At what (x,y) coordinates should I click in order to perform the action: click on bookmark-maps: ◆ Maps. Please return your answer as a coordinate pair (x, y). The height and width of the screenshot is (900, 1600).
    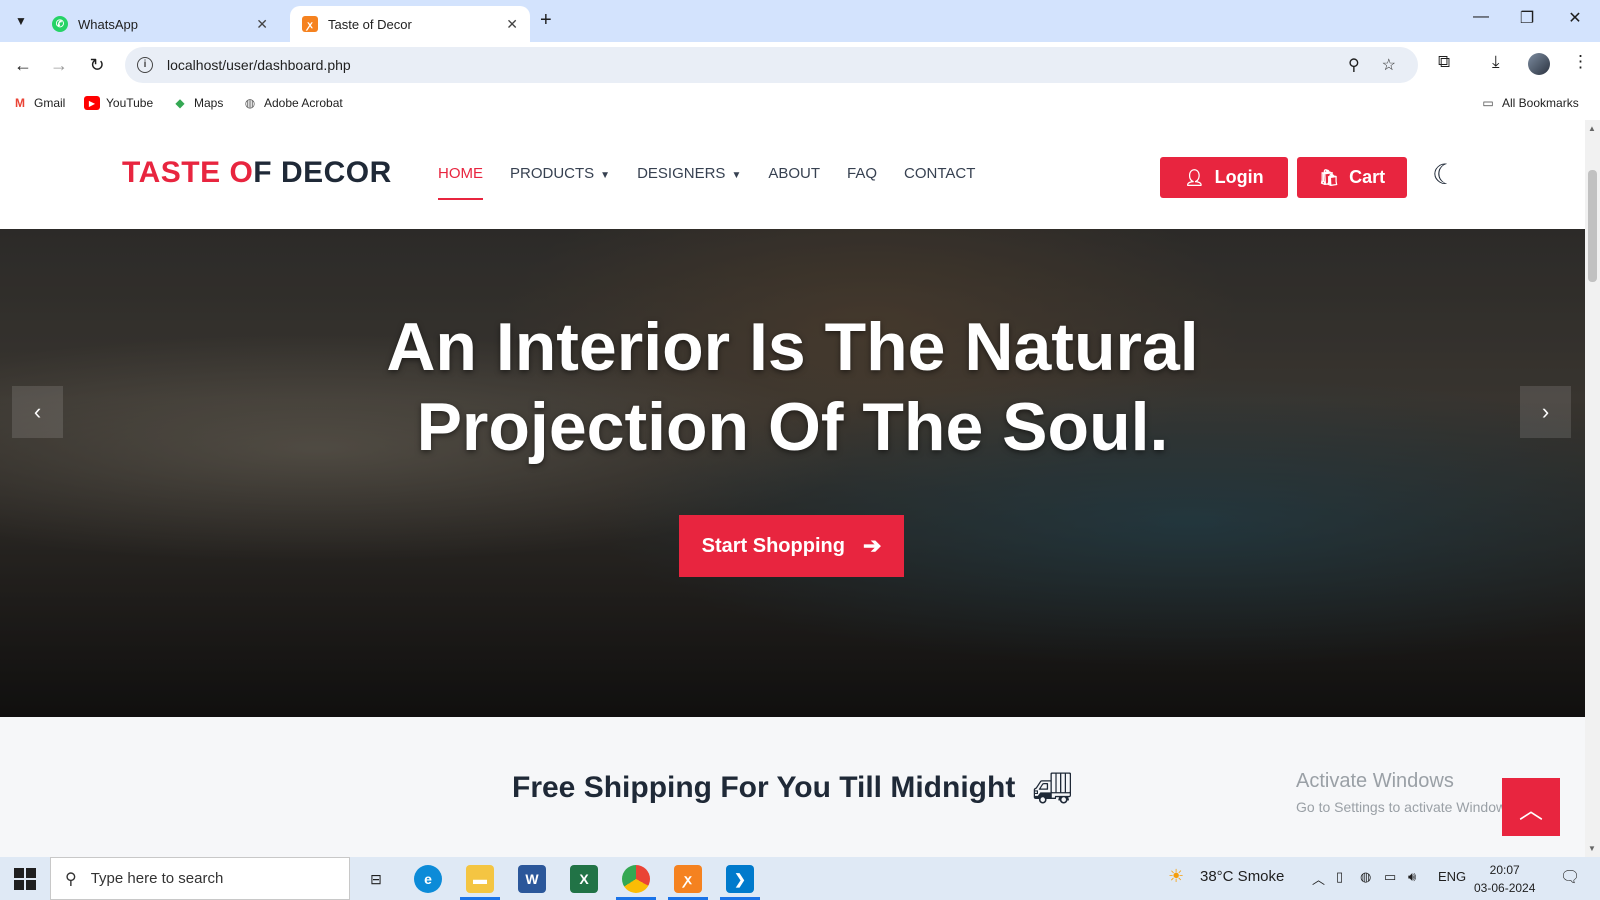
    Looking at the image, I should click on (197, 103).